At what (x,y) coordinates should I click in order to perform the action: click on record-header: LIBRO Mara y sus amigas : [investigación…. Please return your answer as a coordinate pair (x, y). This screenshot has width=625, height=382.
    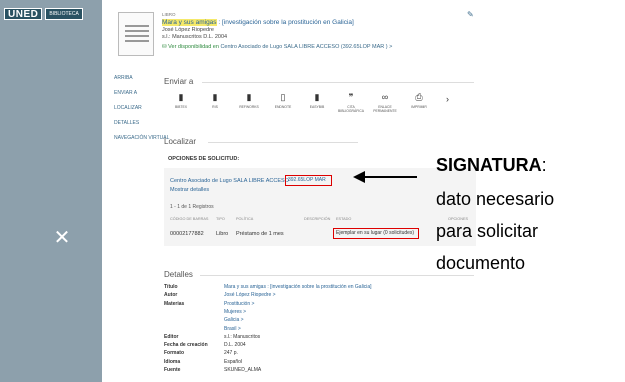
    Looking at the image, I should click on (327, 31).